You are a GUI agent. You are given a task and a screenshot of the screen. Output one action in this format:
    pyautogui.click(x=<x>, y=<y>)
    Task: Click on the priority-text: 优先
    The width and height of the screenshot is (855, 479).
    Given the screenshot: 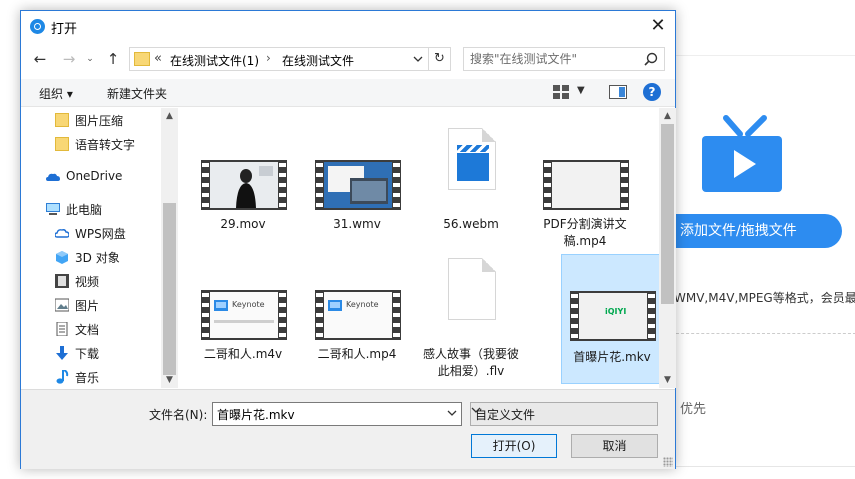 What is the action you would take?
    pyautogui.click(x=693, y=409)
    